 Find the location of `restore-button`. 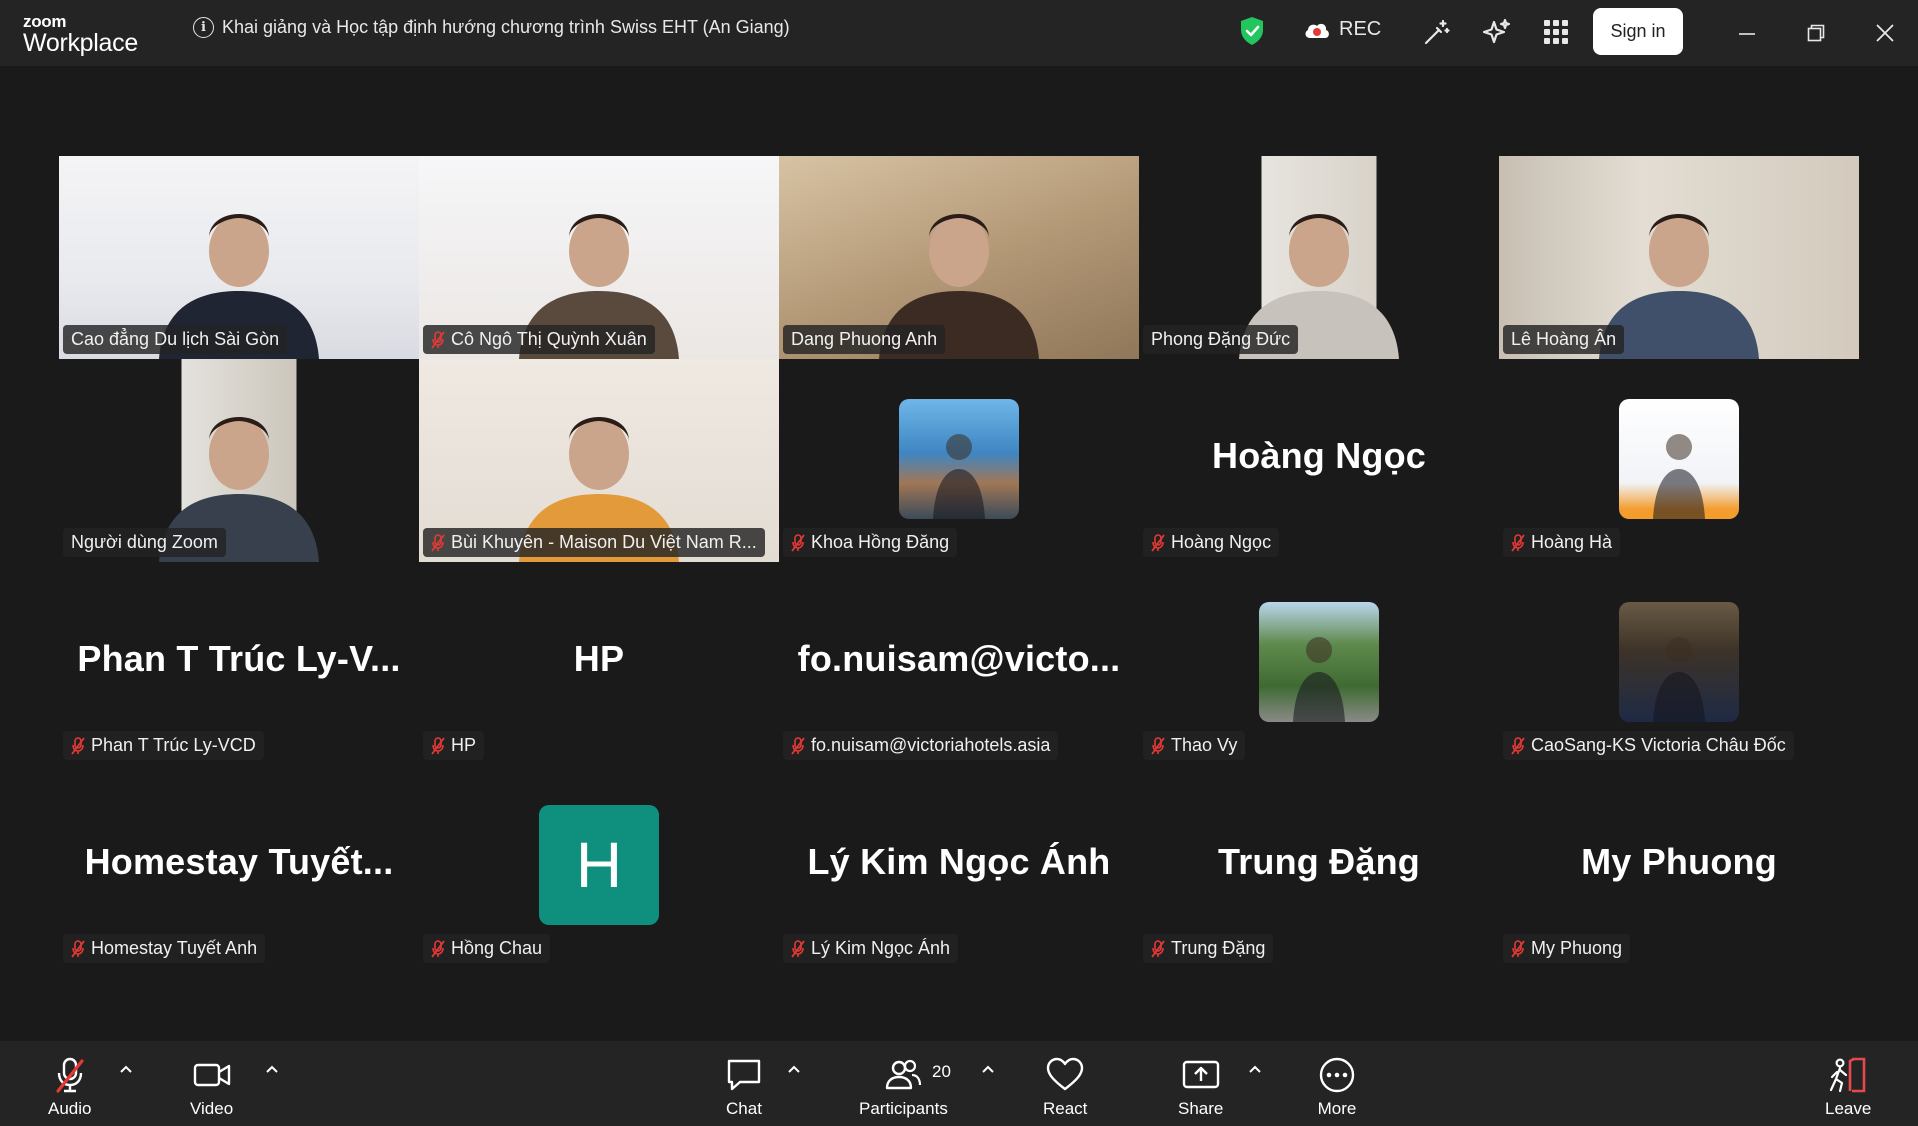

restore-button is located at coordinates (1816, 33).